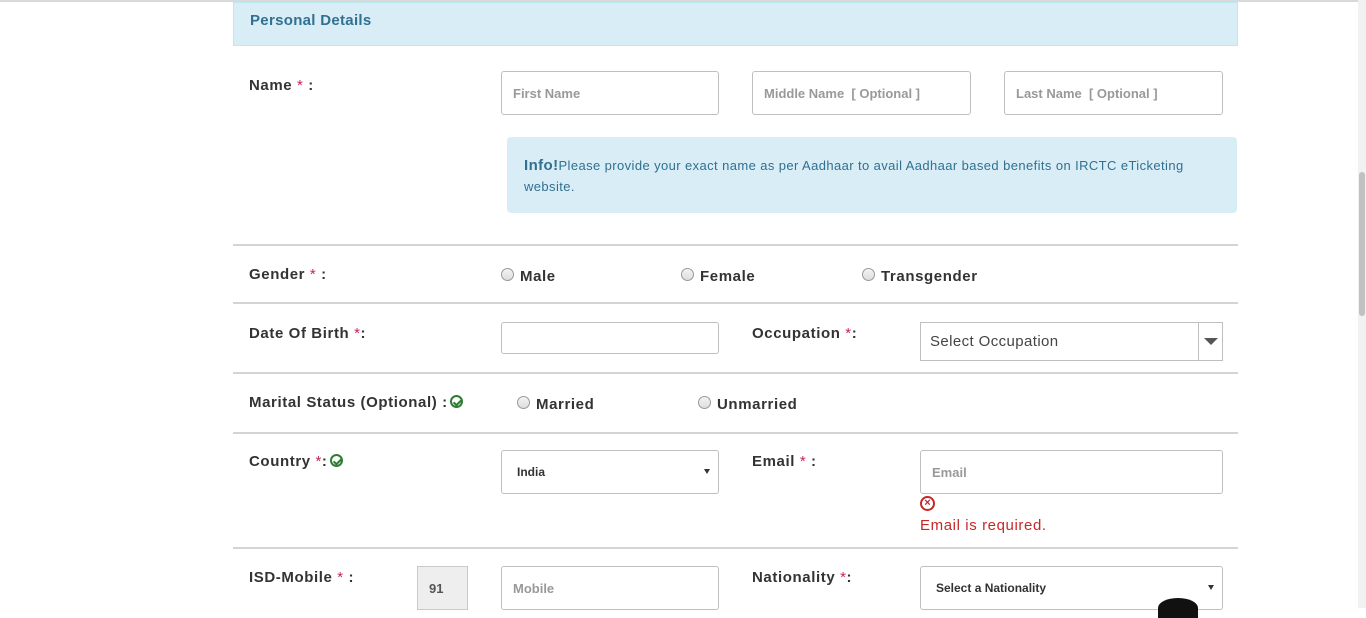  What do you see at coordinates (1210, 341) in the screenshot?
I see `caret-down-icon` at bounding box center [1210, 341].